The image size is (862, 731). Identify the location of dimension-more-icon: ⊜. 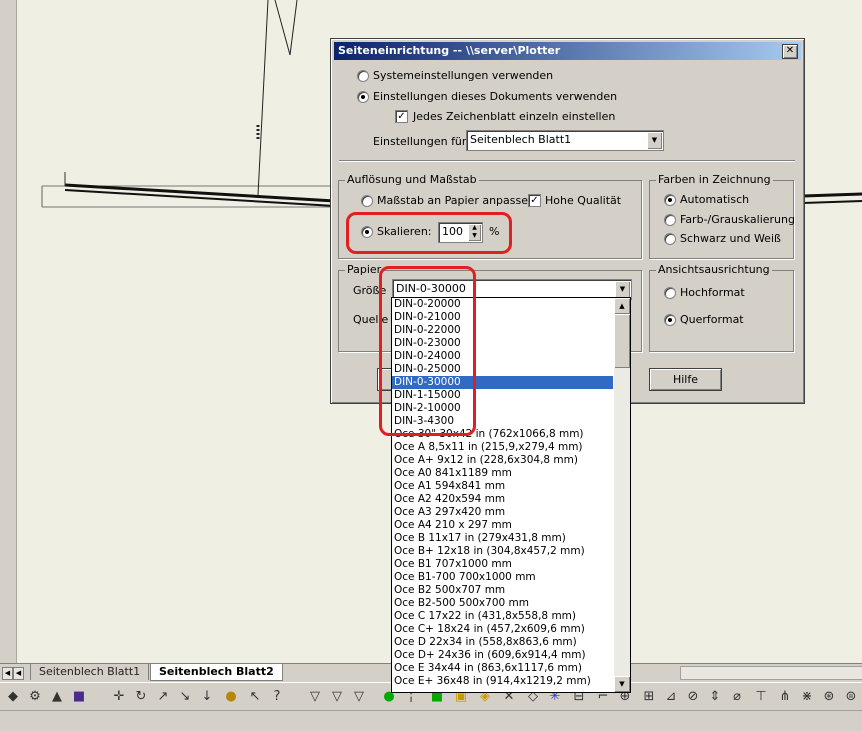
(851, 697).